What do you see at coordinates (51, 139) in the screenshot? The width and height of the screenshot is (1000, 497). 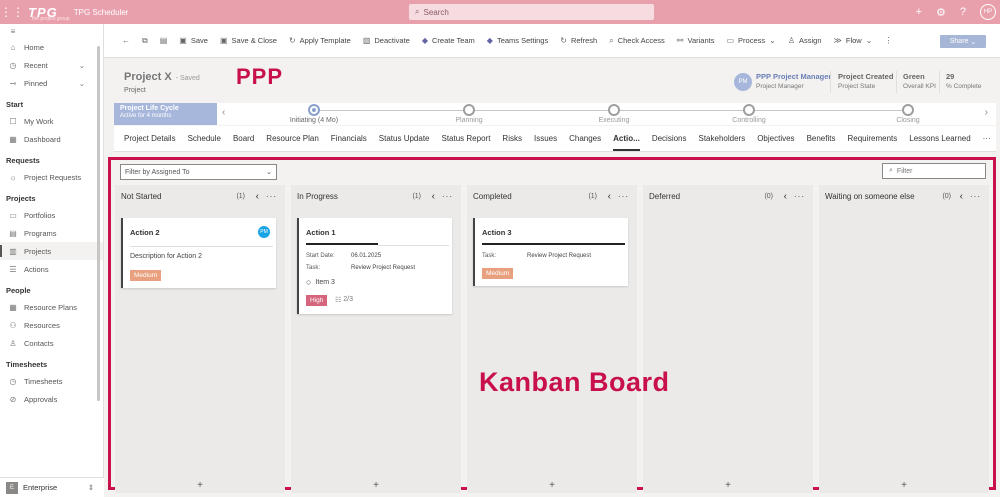 I see `sidebar-item-dashboard: ▦ Dashboard` at bounding box center [51, 139].